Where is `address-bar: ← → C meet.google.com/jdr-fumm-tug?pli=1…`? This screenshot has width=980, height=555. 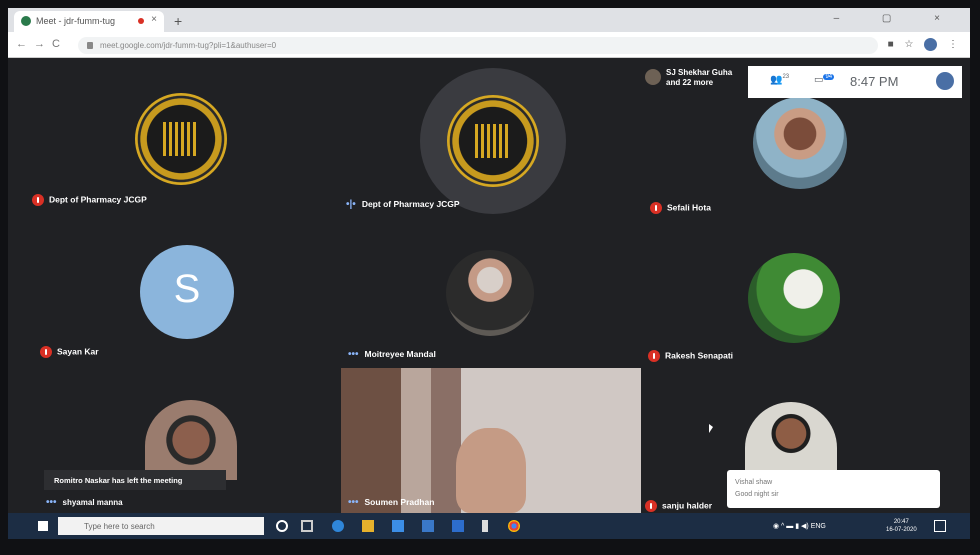
address-bar: ← → C meet.google.com/jdr-fumm-tug?pli=1… is located at coordinates (489, 45).